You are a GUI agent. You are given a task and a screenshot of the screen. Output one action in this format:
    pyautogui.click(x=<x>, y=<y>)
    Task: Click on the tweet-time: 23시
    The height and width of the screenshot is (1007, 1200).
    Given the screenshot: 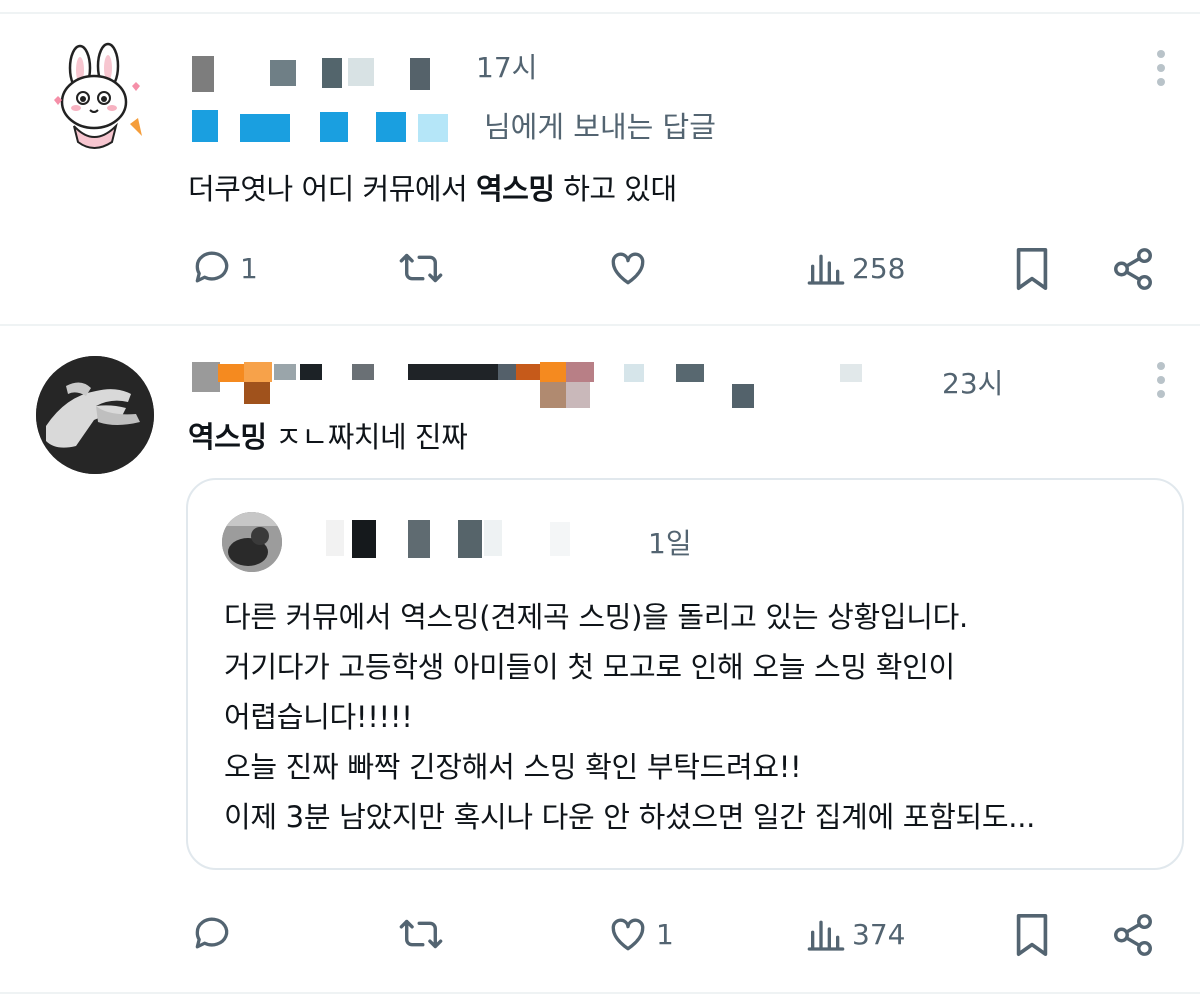 What is the action you would take?
    pyautogui.click(x=972, y=382)
    